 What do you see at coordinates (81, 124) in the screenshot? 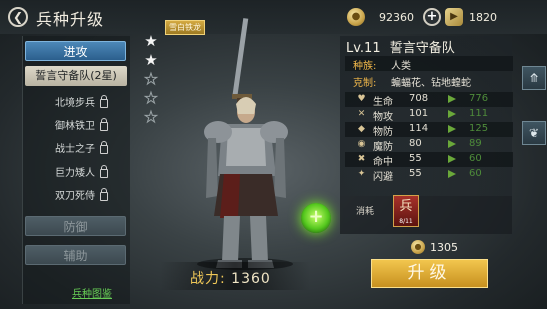
I see `unit-item: 御林铁卫` at bounding box center [81, 124].